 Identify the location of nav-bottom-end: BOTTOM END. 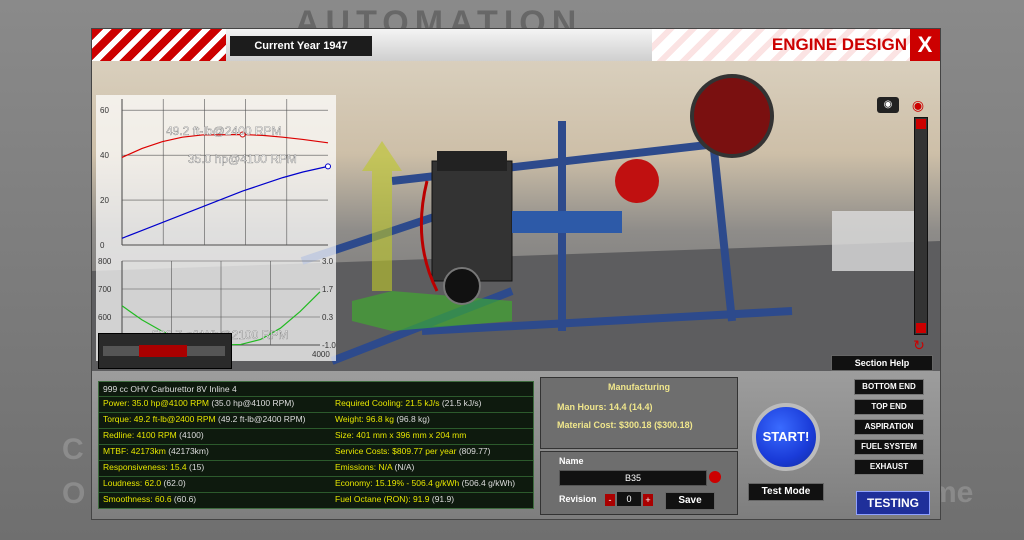
(889, 387).